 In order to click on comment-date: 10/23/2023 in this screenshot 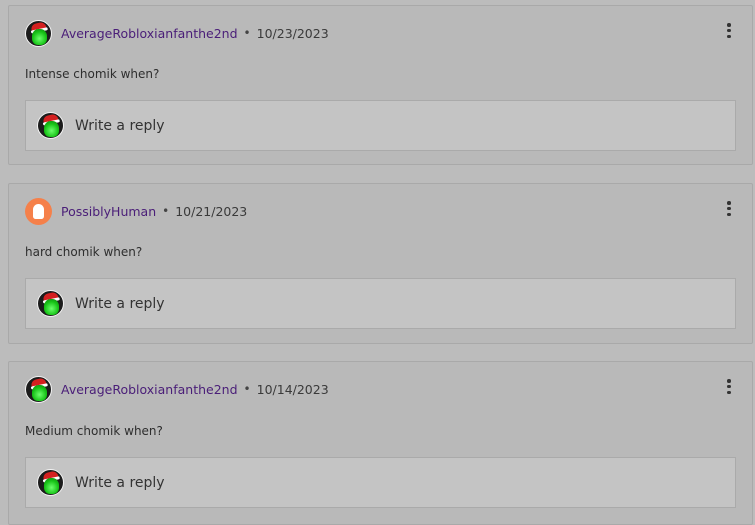, I will do `click(292, 33)`.